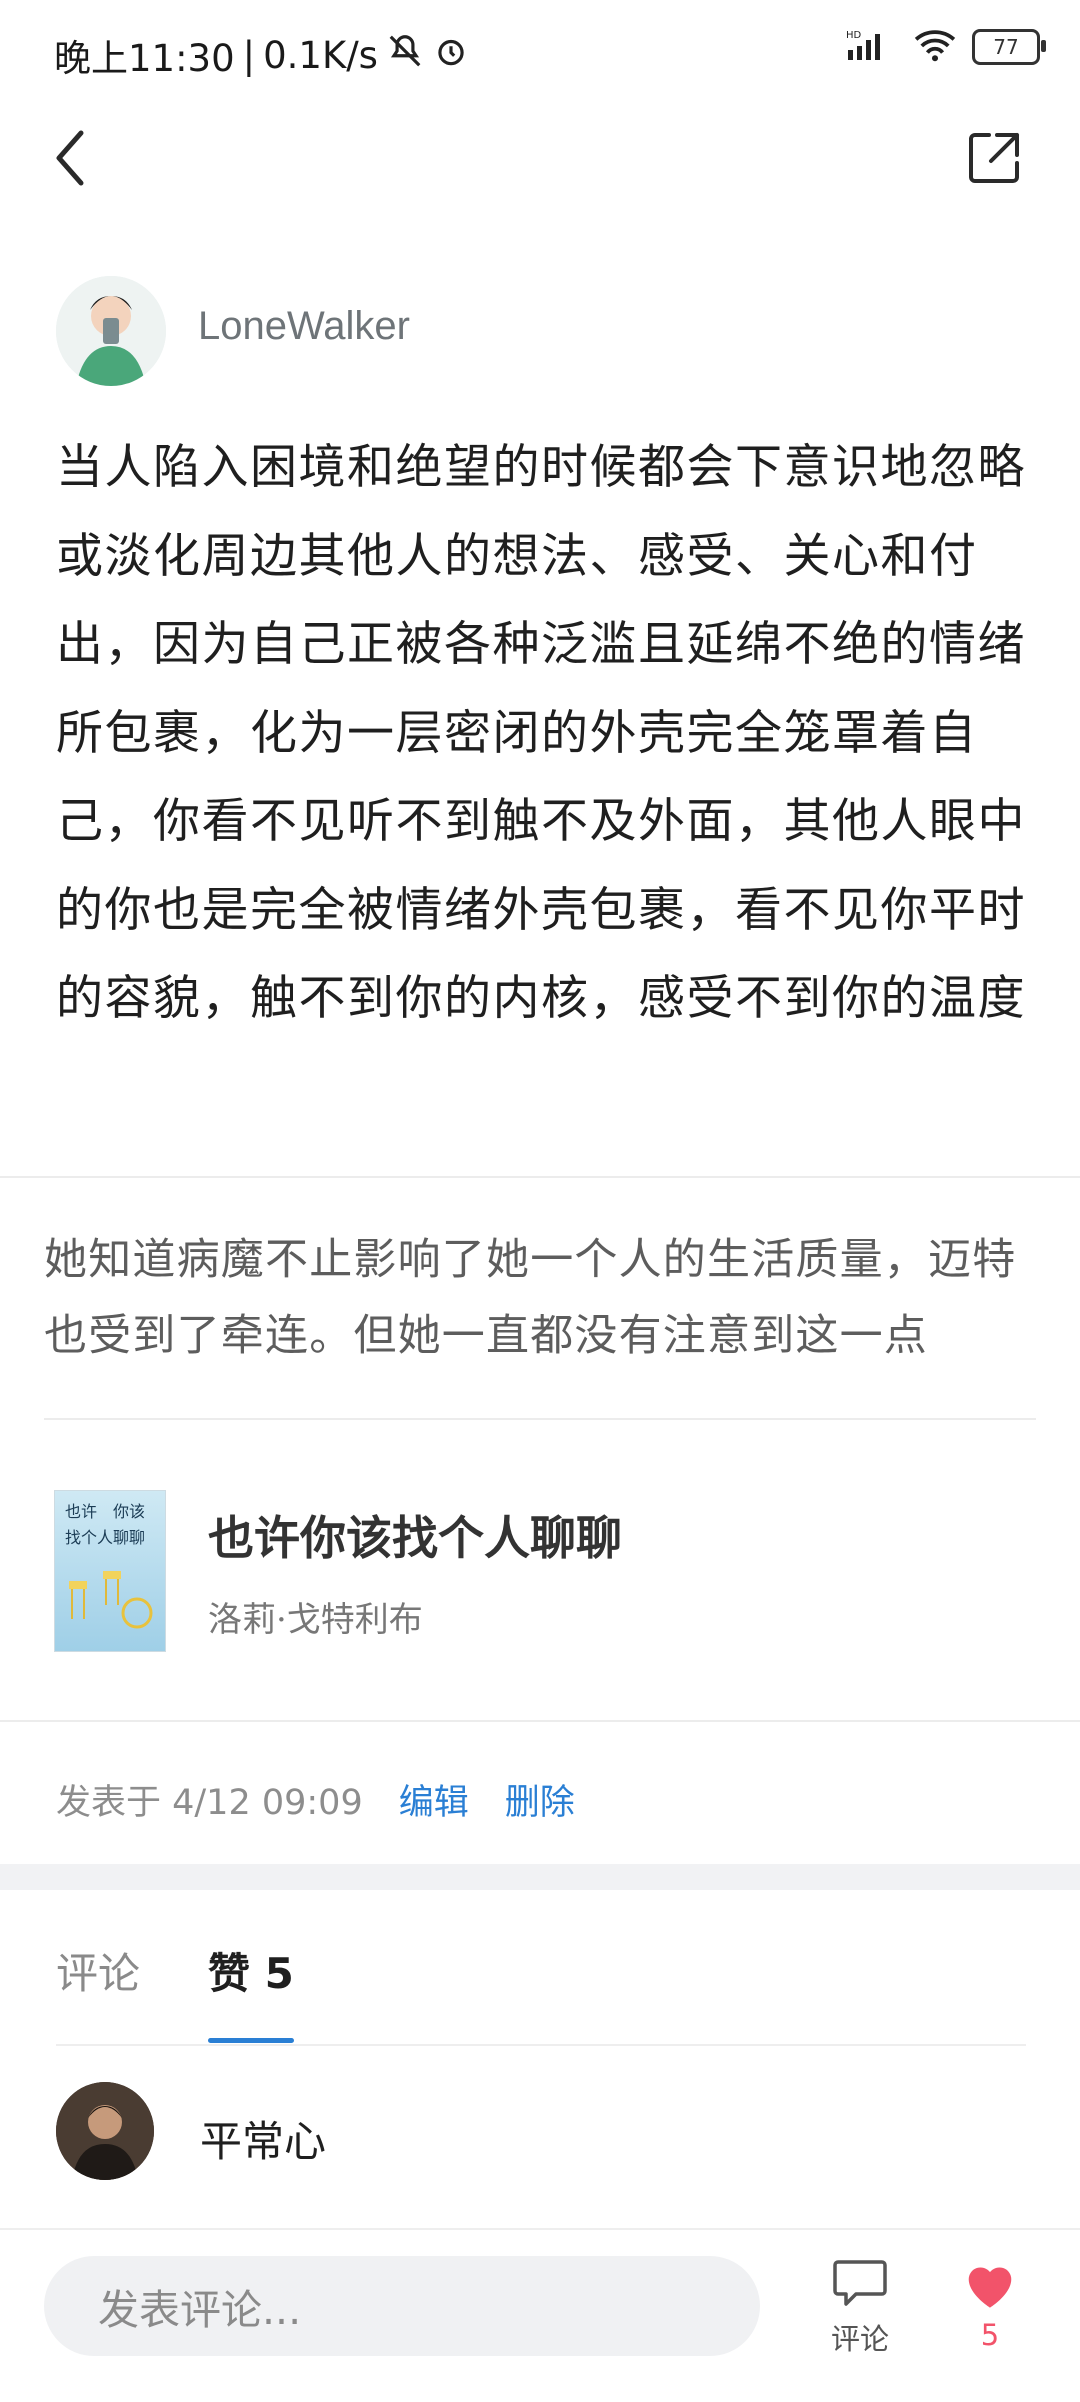 The height and width of the screenshot is (2402, 1080). Describe the element at coordinates (111, 1600) in the screenshot. I see `chairs-illustration-icon` at that location.